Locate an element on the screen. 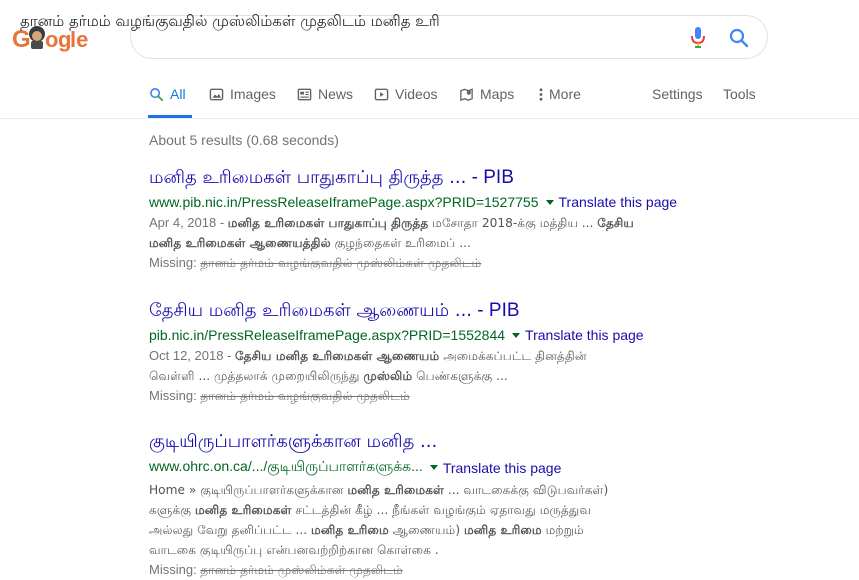 The width and height of the screenshot is (859, 580). news-icon is located at coordinates (304, 94).